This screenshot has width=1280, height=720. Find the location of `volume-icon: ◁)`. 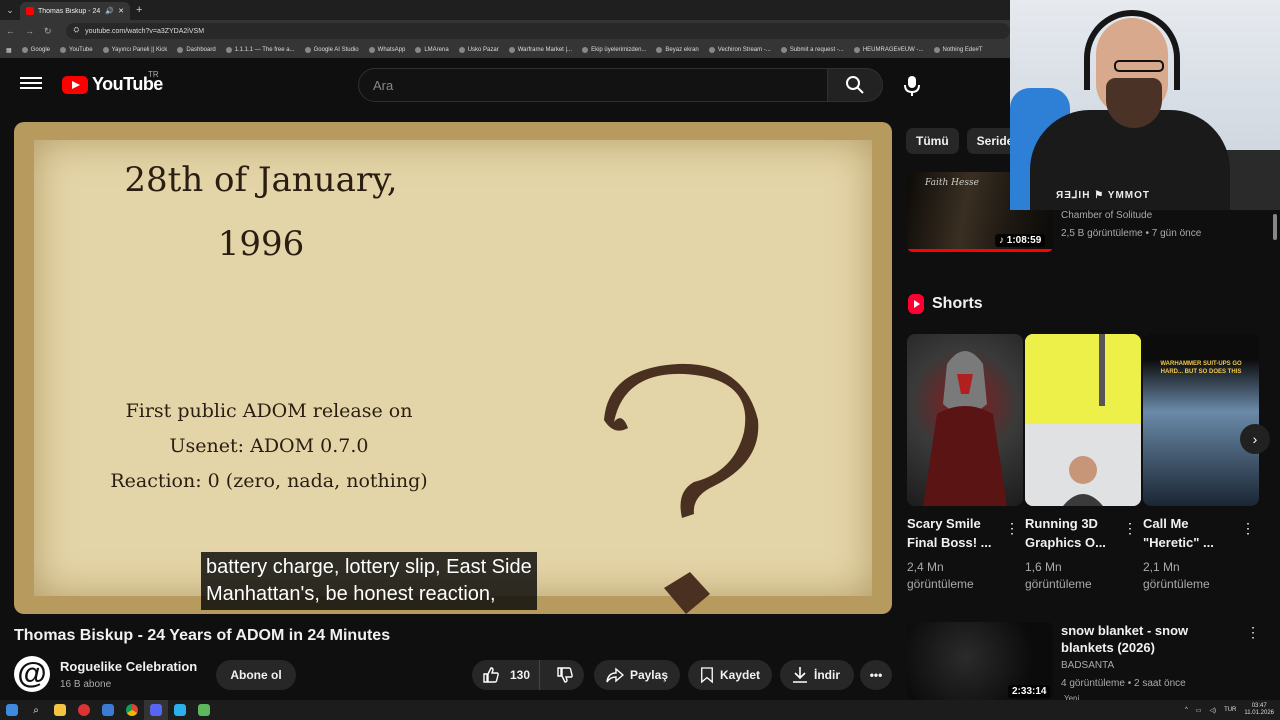

volume-icon: ◁) is located at coordinates (1212, 710).